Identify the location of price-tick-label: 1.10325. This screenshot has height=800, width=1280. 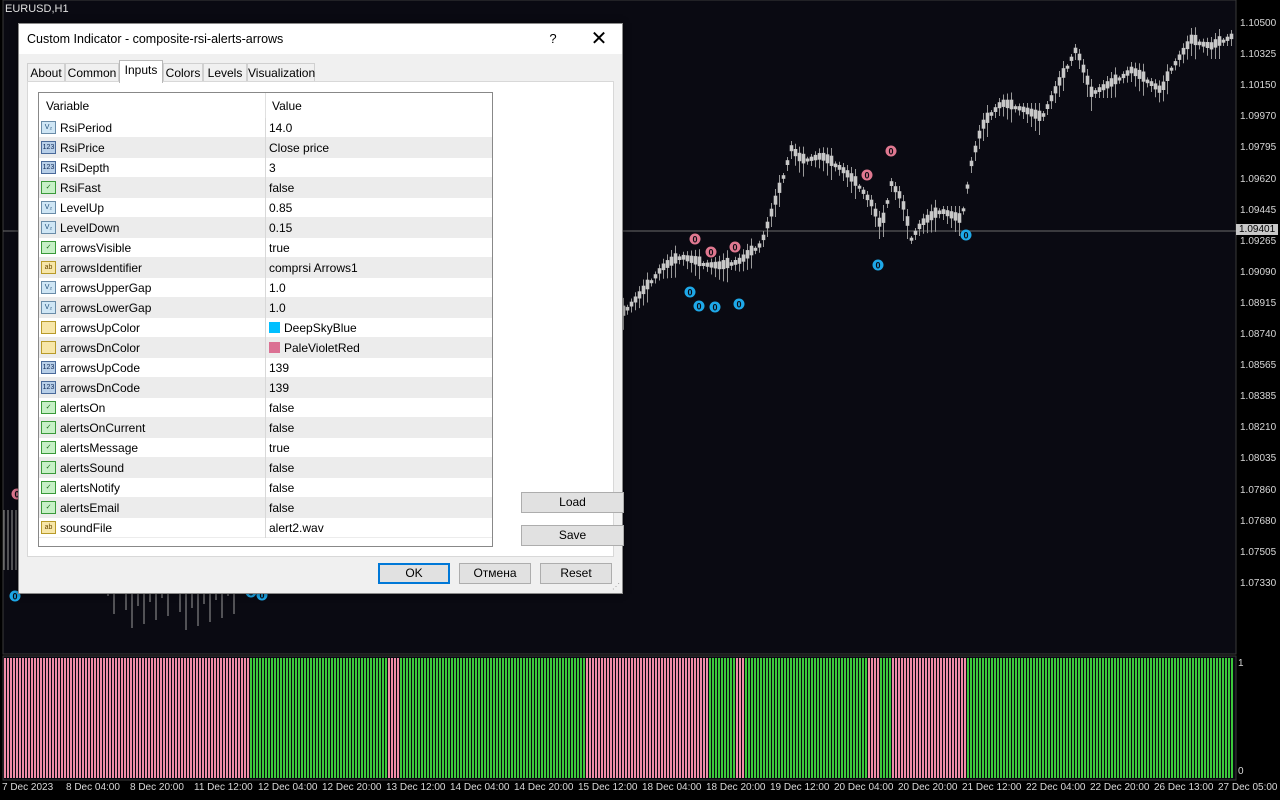
(1258, 55).